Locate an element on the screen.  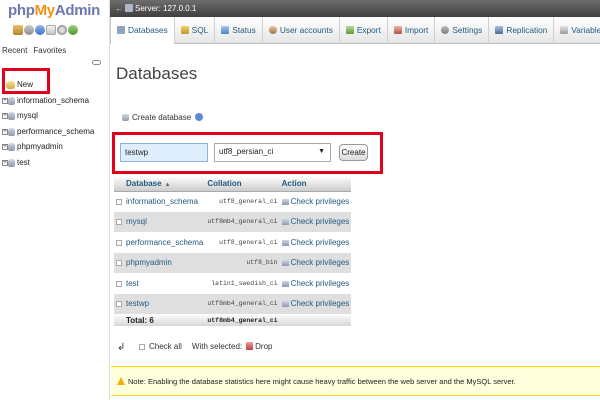
table-row: mysql utf8mb4_general_ci Check privileges is located at coordinates (233, 221).